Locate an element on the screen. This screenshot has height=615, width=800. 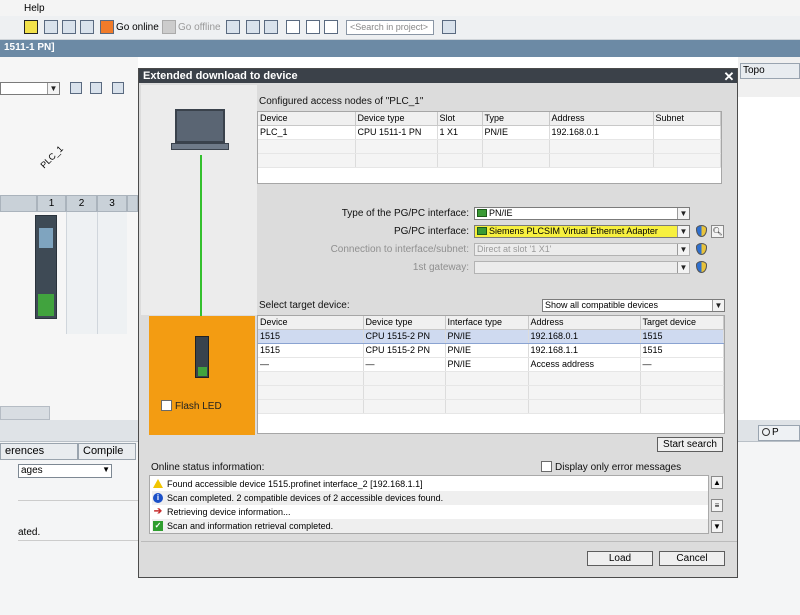
message-filter-value: ages is located at coordinates (32, 470).